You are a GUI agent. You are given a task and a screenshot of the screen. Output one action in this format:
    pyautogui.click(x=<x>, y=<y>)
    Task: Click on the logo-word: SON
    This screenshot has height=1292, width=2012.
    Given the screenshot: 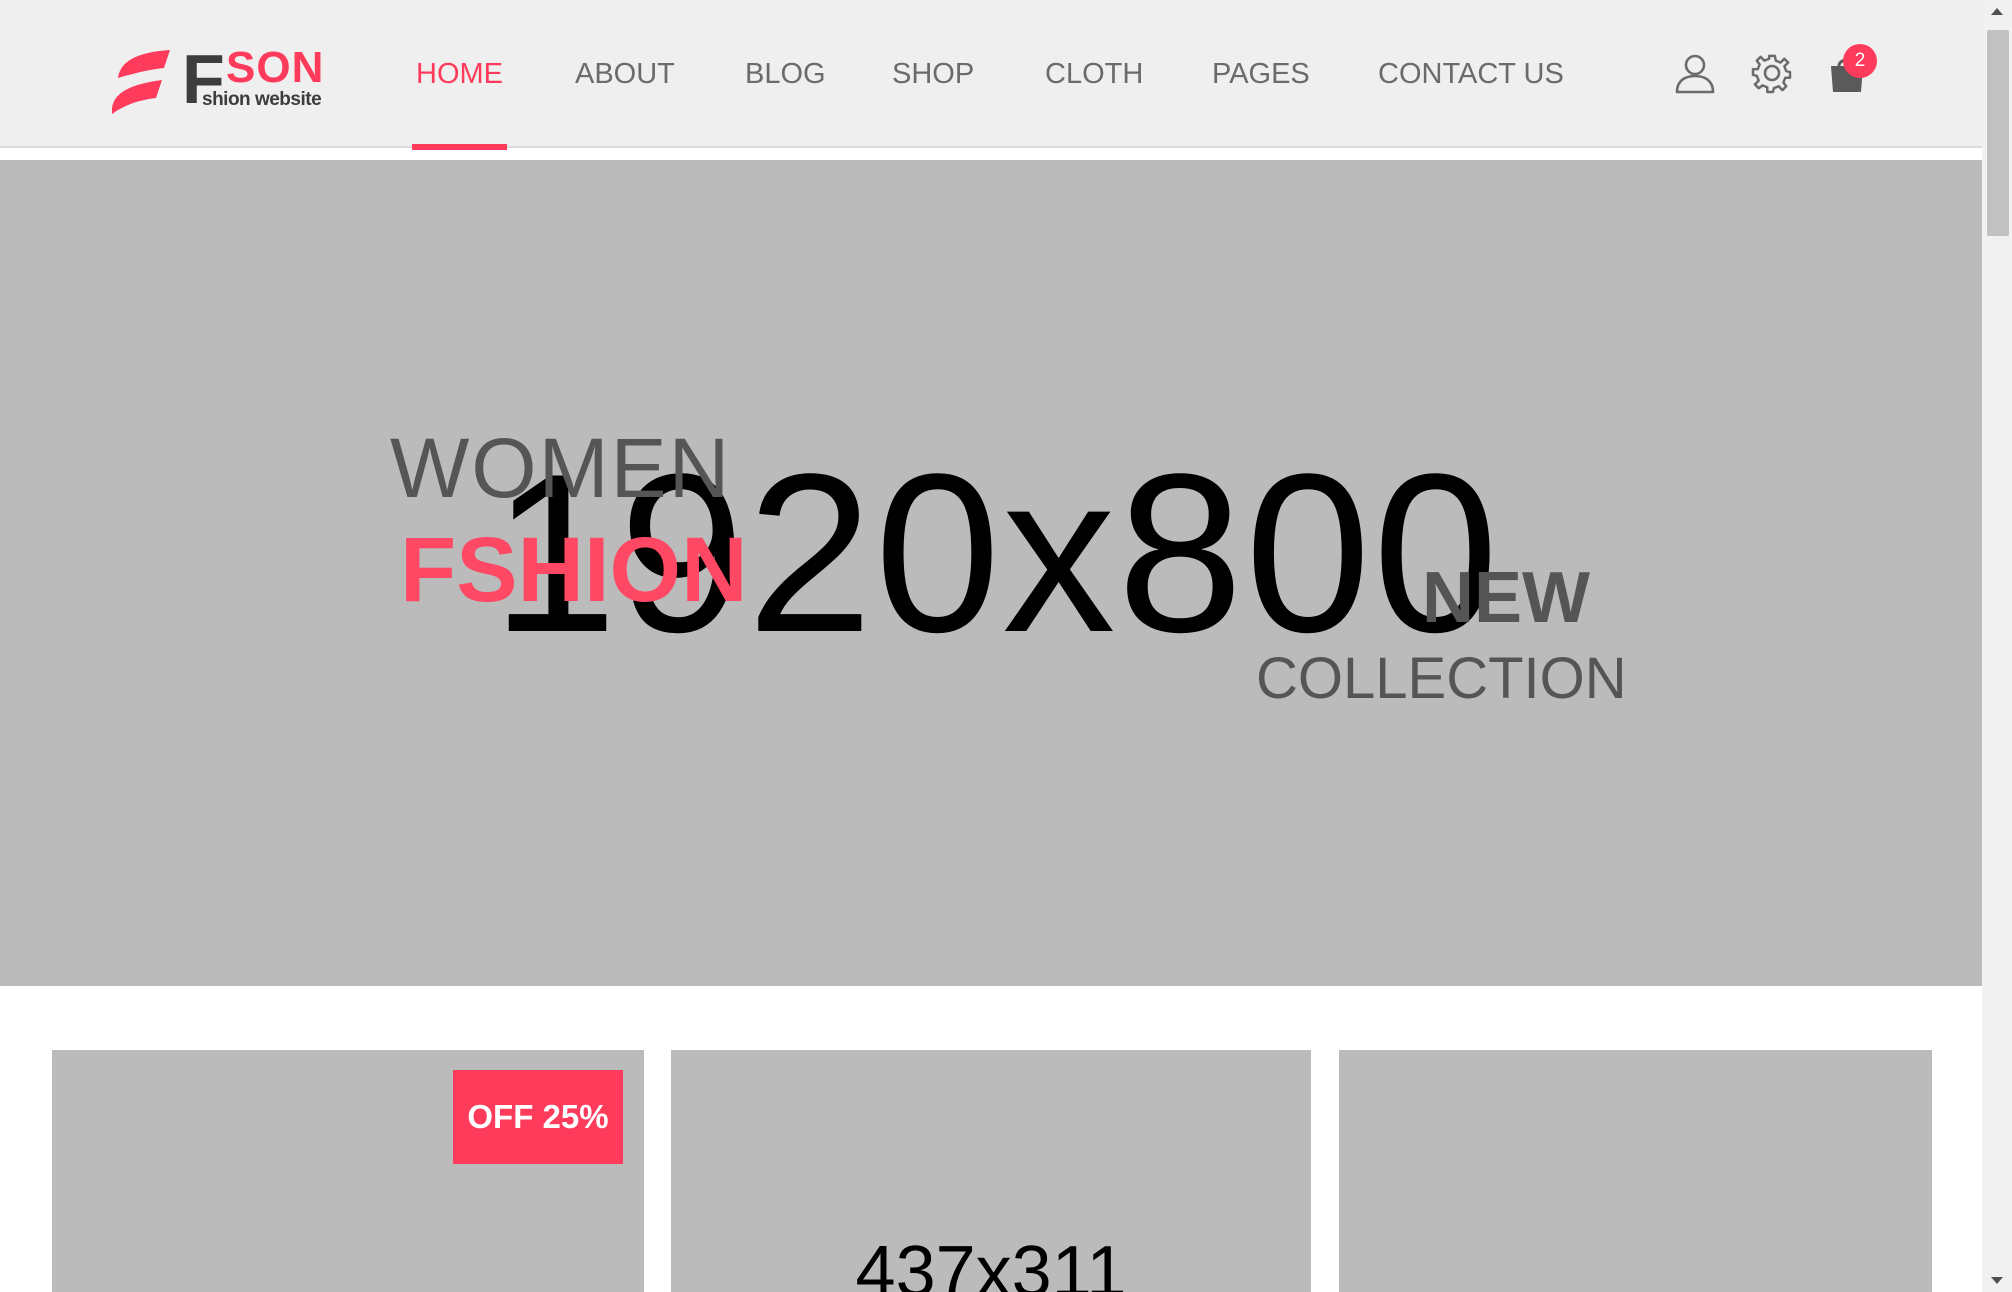 What is the action you would take?
    pyautogui.click(x=275, y=67)
    